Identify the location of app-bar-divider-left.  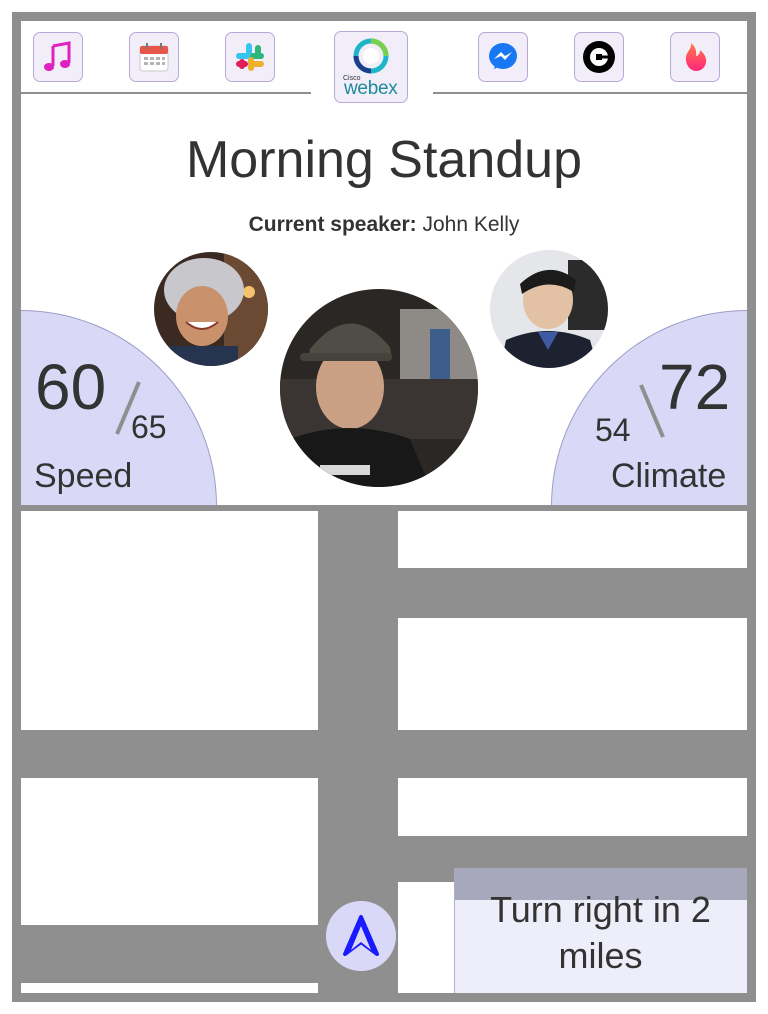
(166, 93).